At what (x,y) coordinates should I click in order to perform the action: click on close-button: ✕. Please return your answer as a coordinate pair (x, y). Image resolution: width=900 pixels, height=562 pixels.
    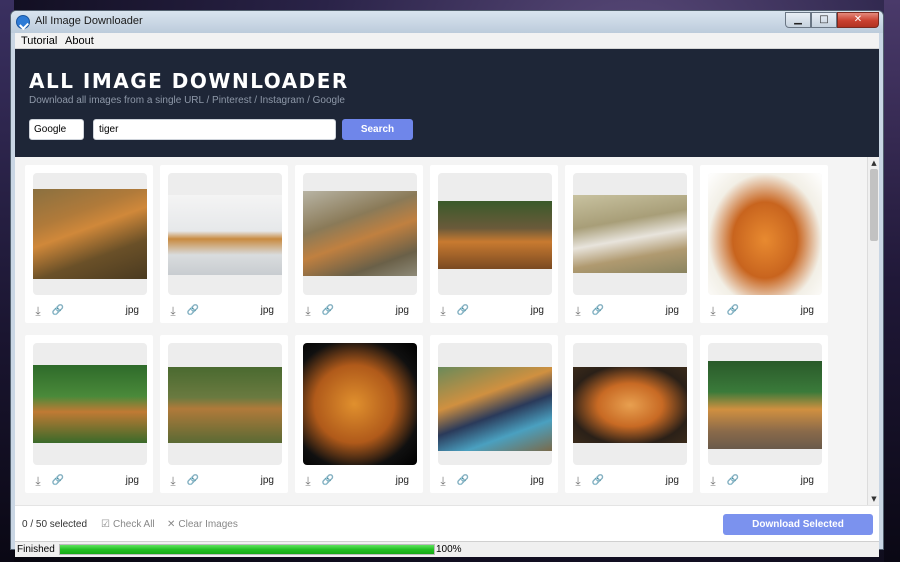
    Looking at the image, I should click on (858, 20).